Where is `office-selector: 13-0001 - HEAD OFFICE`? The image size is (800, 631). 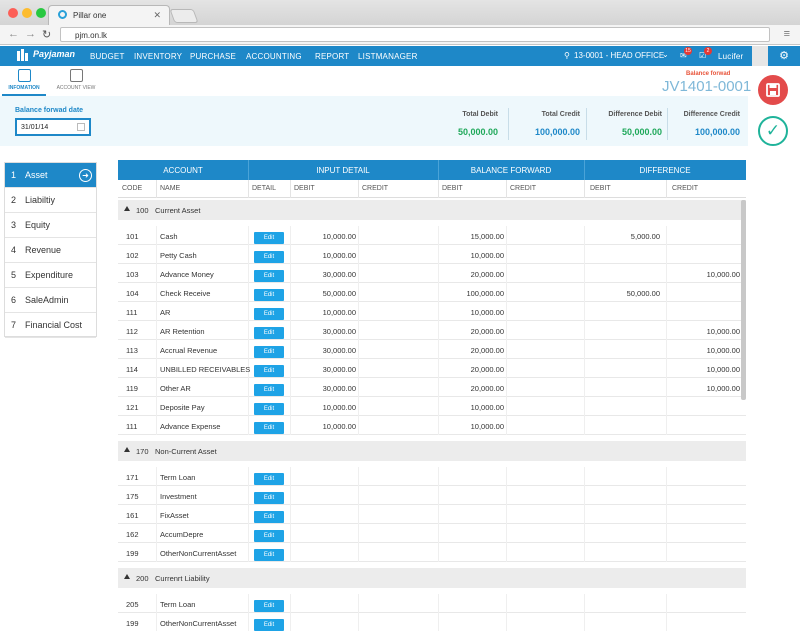
office-selector: 13-0001 - HEAD OFFICE is located at coordinates (619, 55).